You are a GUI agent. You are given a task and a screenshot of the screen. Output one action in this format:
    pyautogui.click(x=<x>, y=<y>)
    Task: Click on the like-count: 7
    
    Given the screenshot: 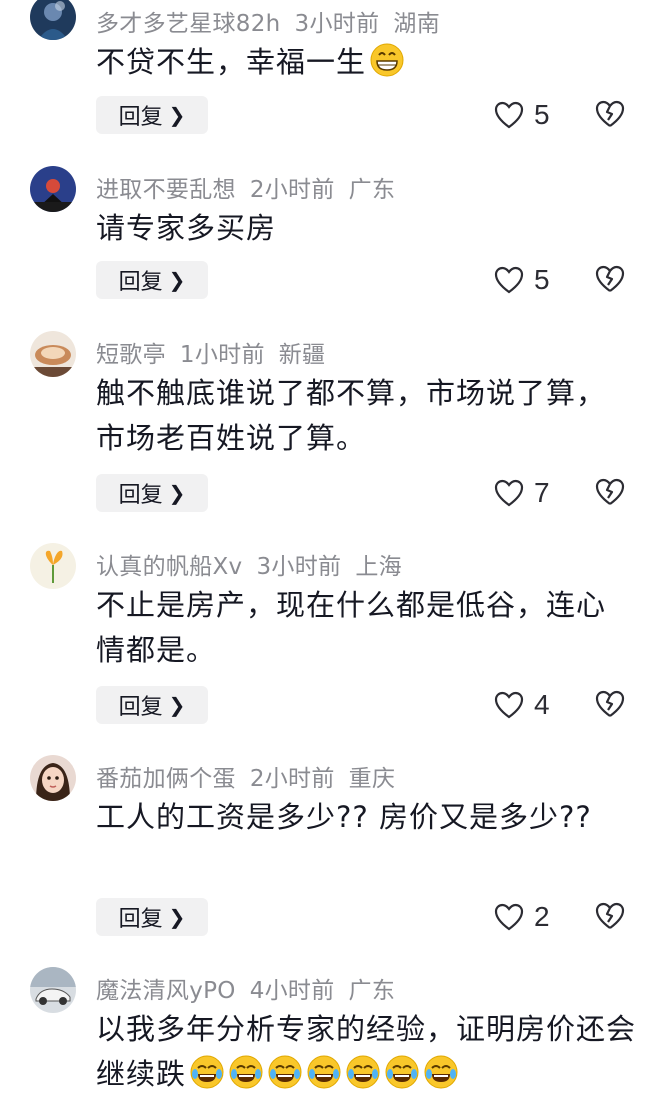 What is the action you would take?
    pyautogui.click(x=542, y=492)
    